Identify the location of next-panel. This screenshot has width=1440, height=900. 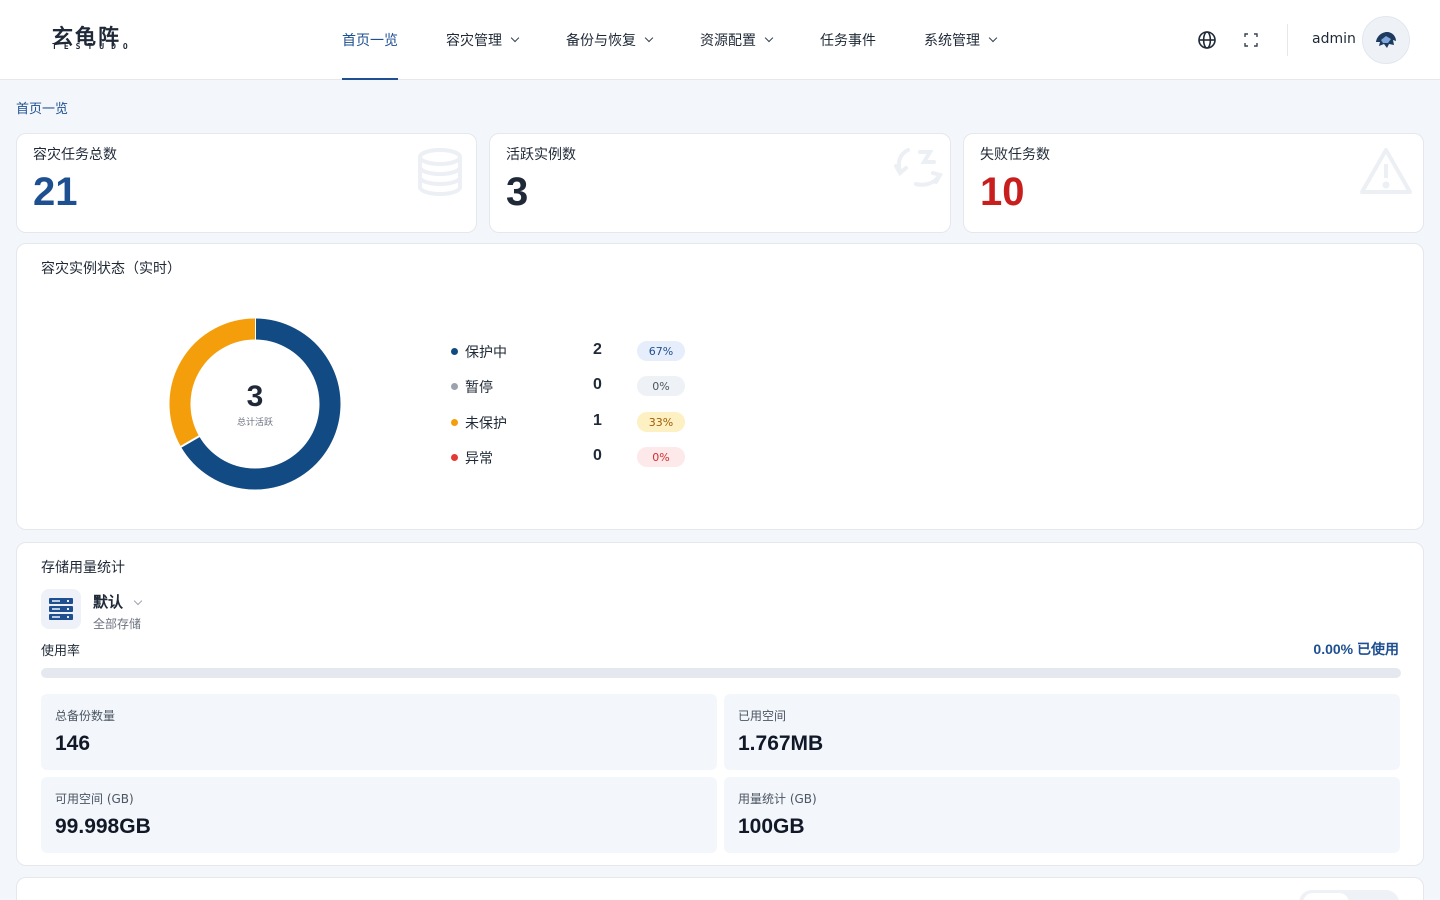
(720, 888).